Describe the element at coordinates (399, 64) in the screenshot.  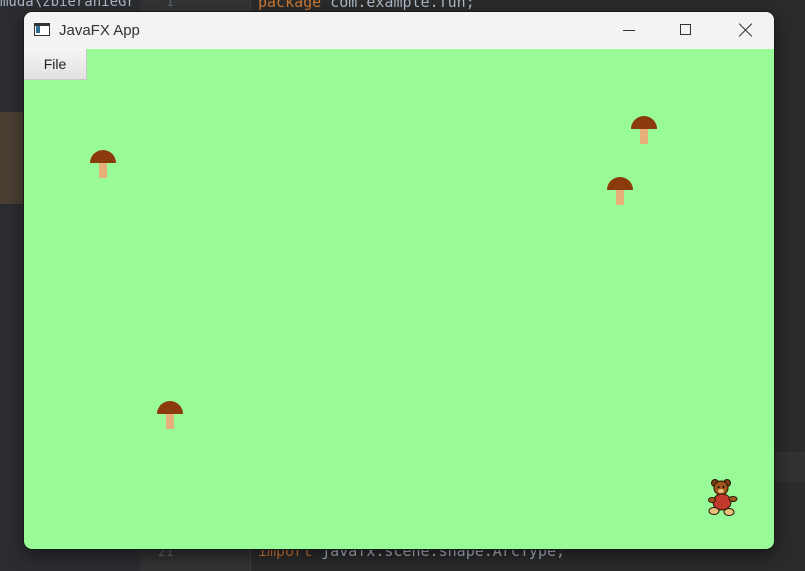
I see `menu-bar: File` at that location.